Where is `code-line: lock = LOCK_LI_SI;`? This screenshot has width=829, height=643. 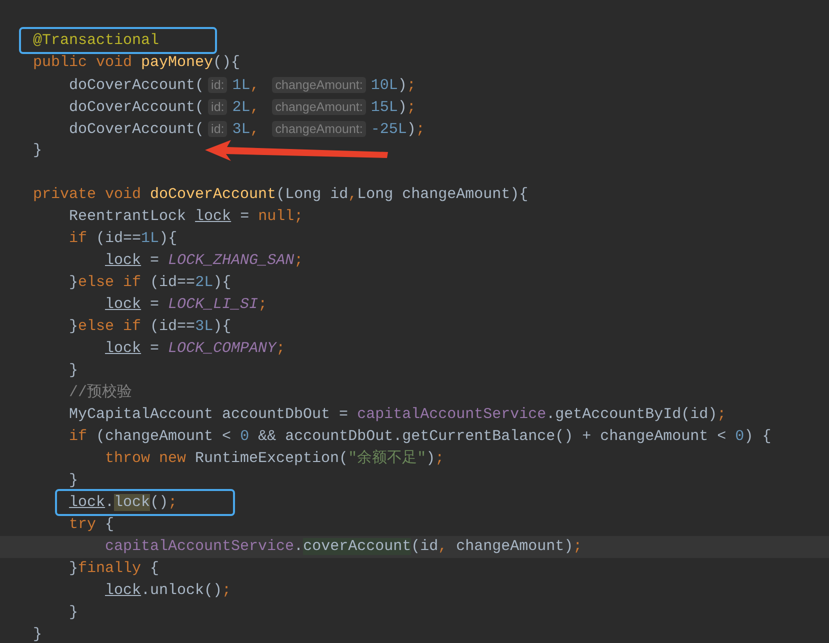 code-line: lock = LOCK_LI_SI; is located at coordinates (186, 305).